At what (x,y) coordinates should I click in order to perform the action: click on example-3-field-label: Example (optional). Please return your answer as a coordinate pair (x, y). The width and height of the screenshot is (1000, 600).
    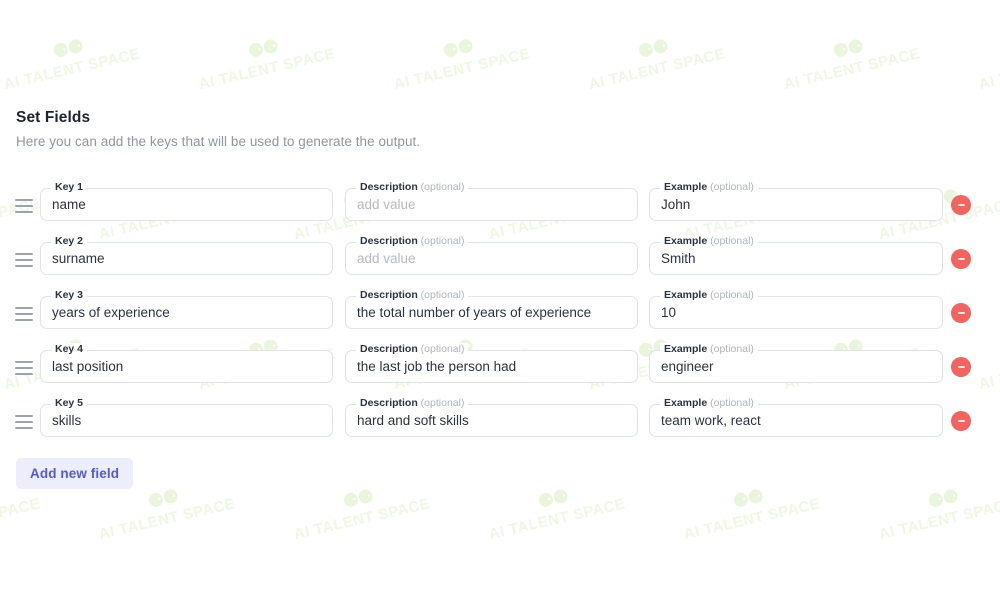
    Looking at the image, I should click on (709, 295).